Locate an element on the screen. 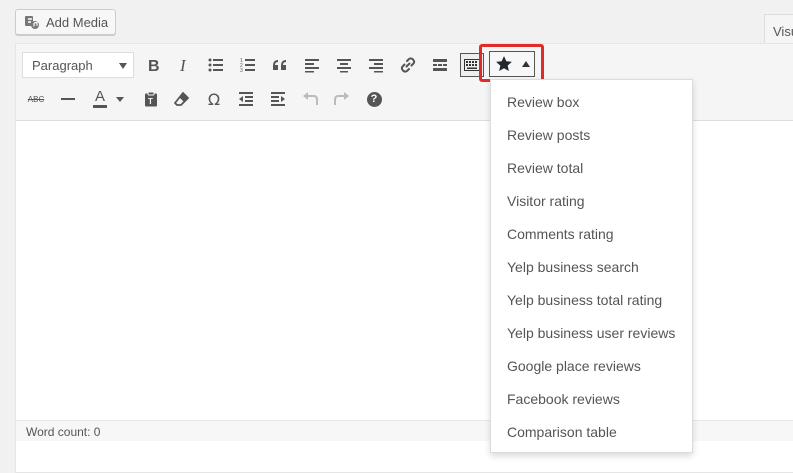 This screenshot has height=473, width=793. omega-icon: Ω is located at coordinates (214, 99).